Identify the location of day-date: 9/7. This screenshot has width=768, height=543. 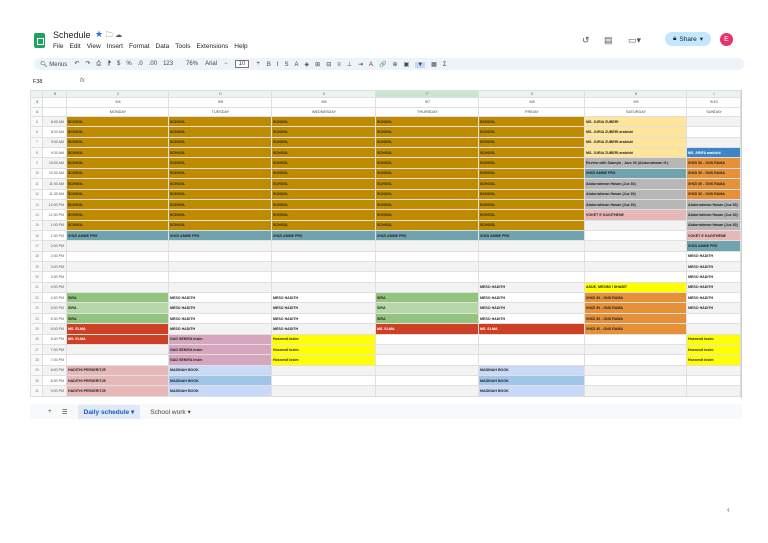
(427, 102).